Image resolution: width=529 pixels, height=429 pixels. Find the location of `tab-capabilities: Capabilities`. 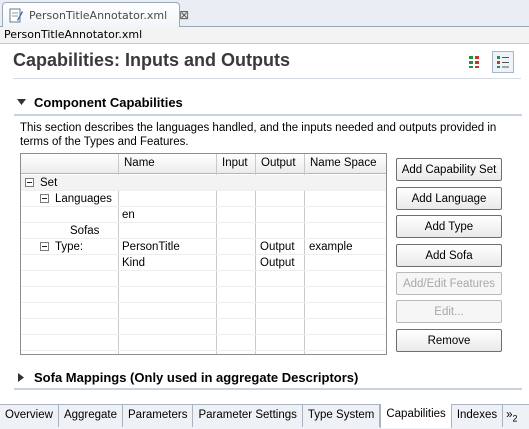

tab-capabilities: Capabilities is located at coordinates (416, 416).